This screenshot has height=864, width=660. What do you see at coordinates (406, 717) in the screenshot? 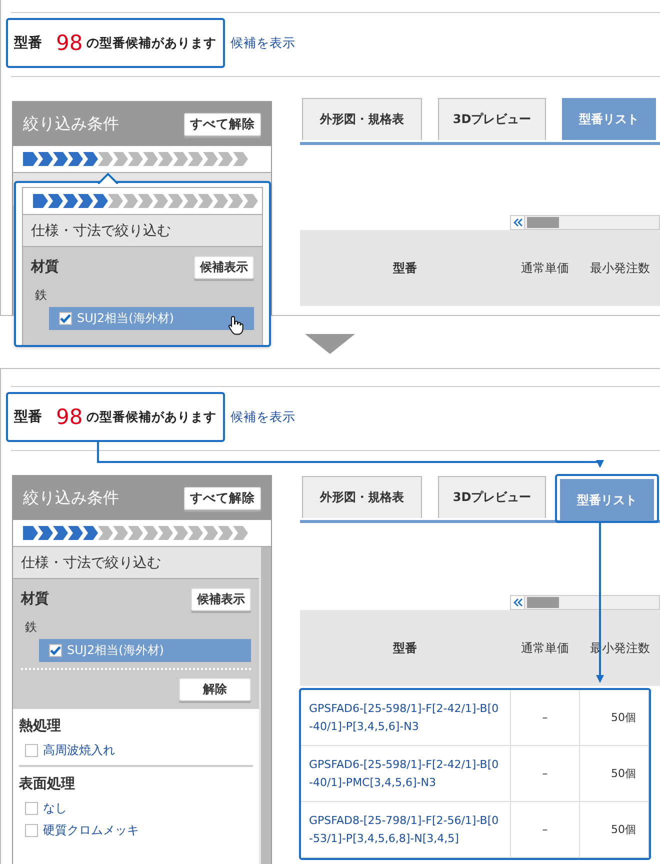
I see `model-number-link: GPSFAD6-[25-598/1]-F[2-42/1]-B[0-40/1]-P[3,4,5,6]-N3` at bounding box center [406, 717].